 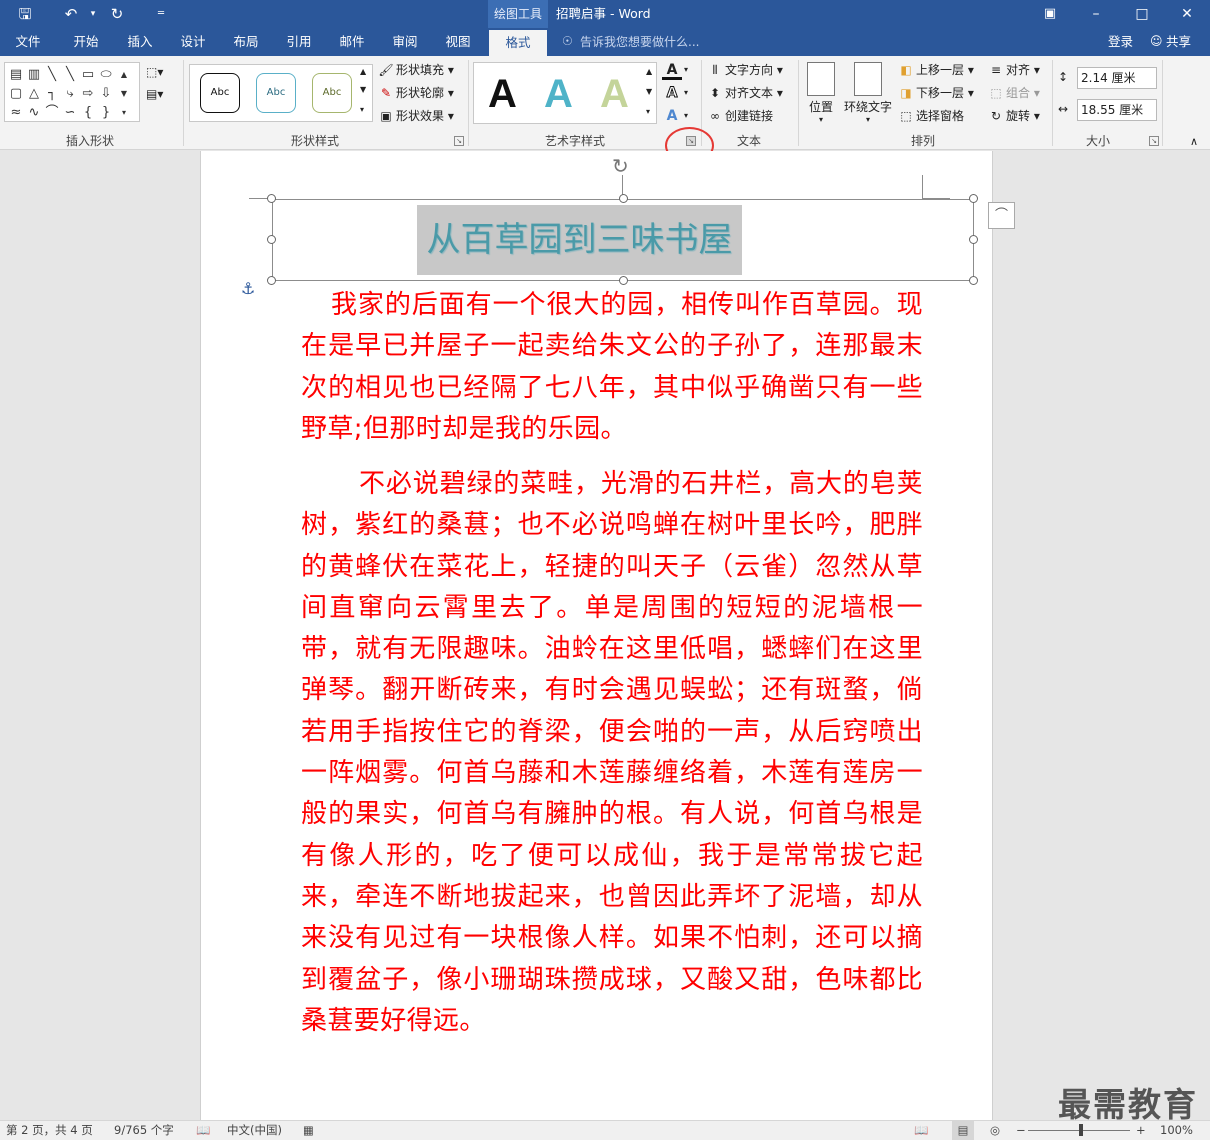 What do you see at coordinates (936, 70) in the screenshot?
I see `bring-forward-button: ◧ 上移一层 ▾` at bounding box center [936, 70].